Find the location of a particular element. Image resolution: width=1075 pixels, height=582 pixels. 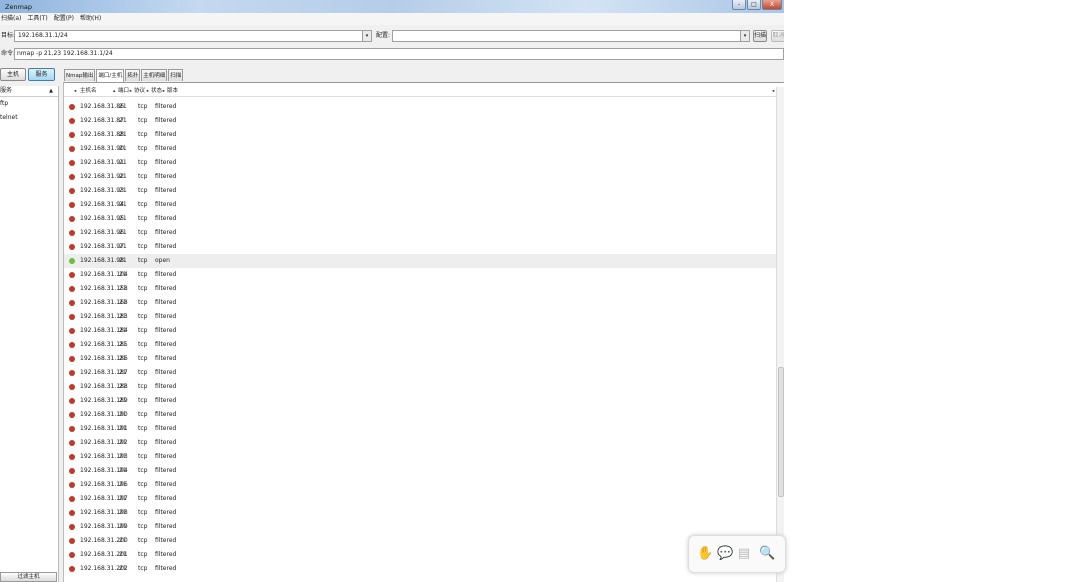

services-button: 服务 is located at coordinates (41, 74).